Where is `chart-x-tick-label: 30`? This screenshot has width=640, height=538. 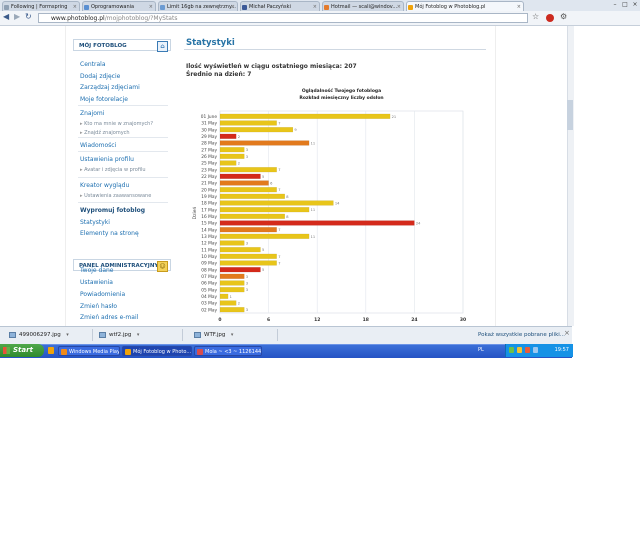 chart-x-tick-label: 30 is located at coordinates (463, 320).